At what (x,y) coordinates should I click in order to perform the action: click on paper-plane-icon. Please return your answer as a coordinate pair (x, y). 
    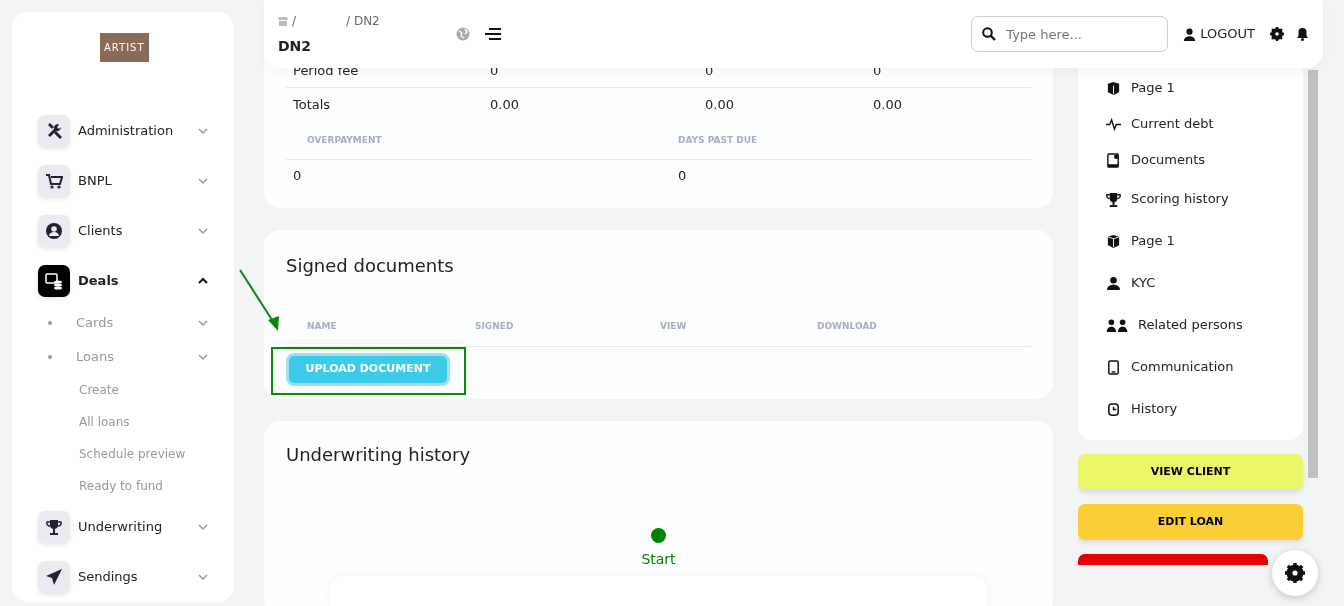
    Looking at the image, I should click on (54, 577).